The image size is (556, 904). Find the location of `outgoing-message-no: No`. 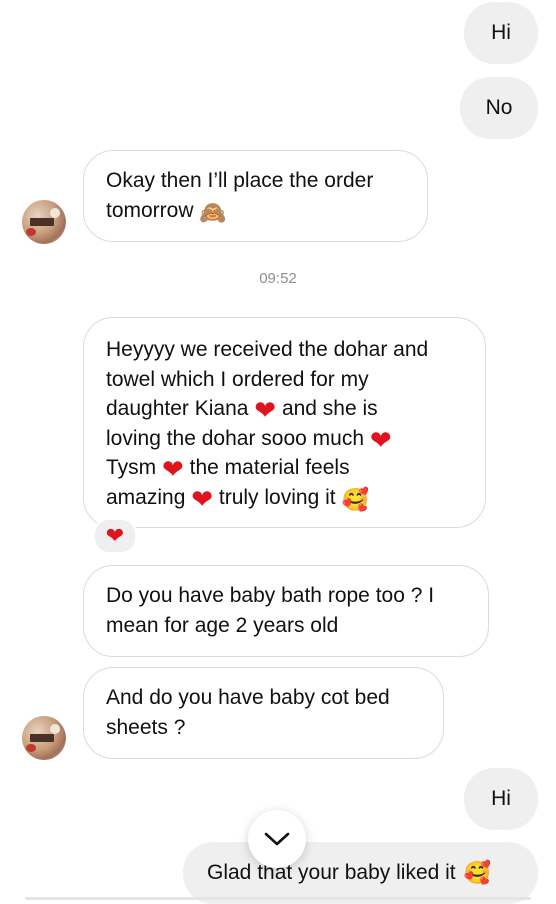

outgoing-message-no: No is located at coordinates (499, 108).